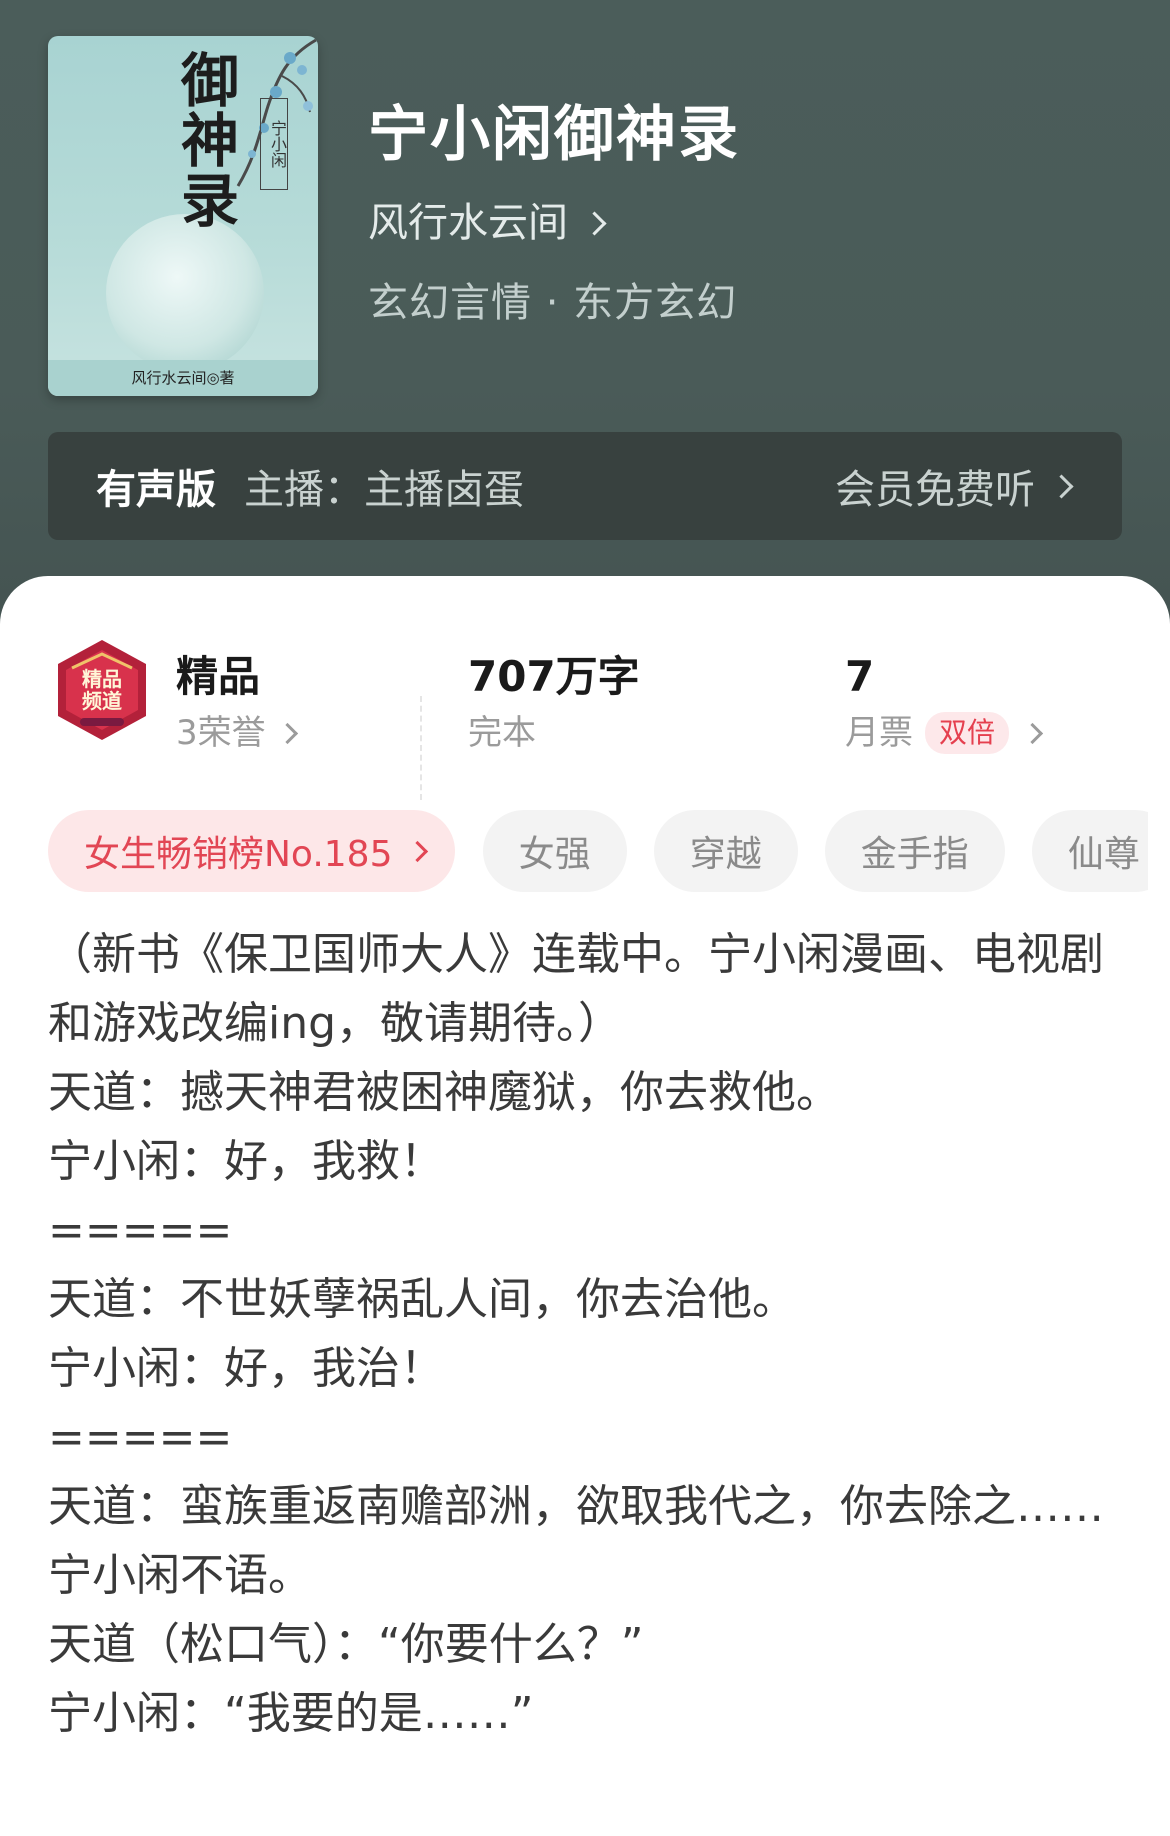 Image resolution: width=1170 pixels, height=1836 pixels. I want to click on audio-host: 主播：主播卤蛋, so click(384, 490).